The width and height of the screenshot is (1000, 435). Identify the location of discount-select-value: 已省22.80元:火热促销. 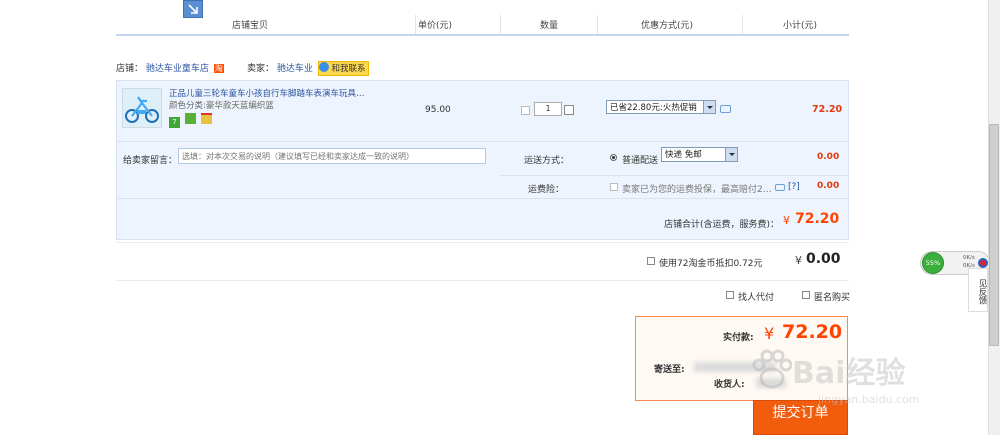
(653, 108).